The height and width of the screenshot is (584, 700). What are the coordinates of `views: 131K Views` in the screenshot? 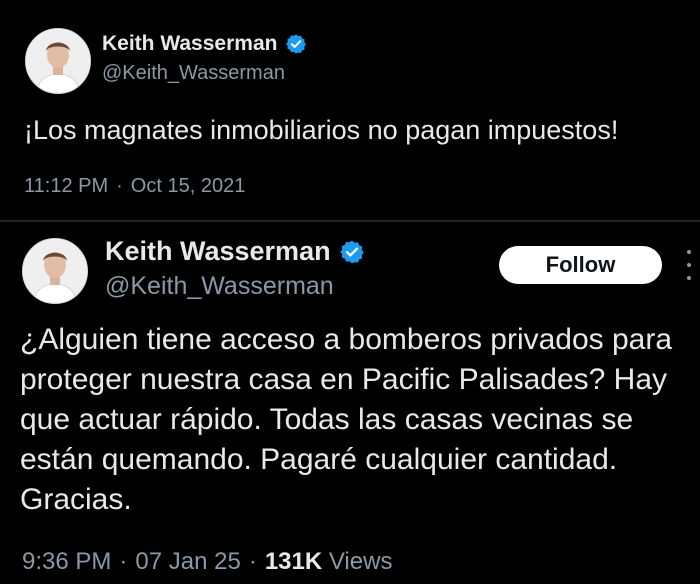 It's located at (329, 562).